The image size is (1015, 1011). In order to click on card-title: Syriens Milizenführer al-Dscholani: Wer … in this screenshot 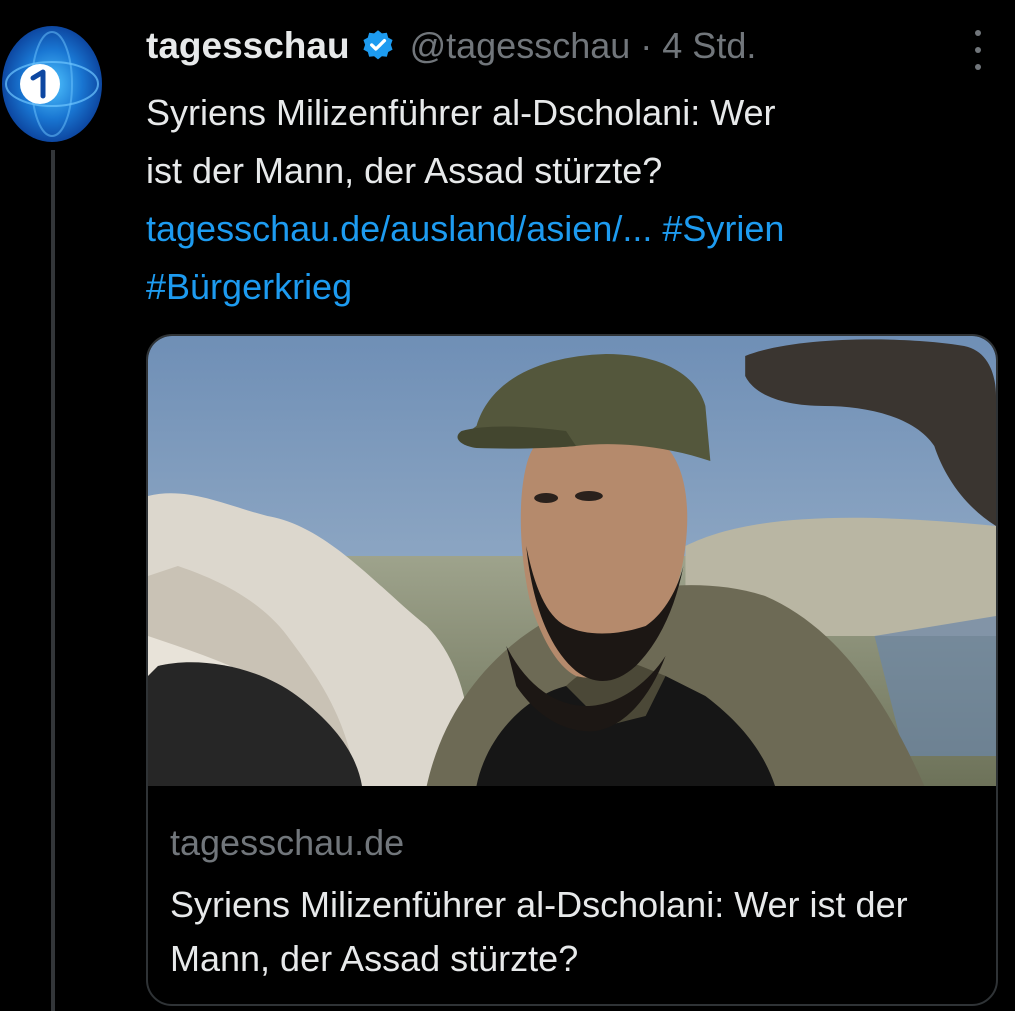, I will do `click(539, 931)`.